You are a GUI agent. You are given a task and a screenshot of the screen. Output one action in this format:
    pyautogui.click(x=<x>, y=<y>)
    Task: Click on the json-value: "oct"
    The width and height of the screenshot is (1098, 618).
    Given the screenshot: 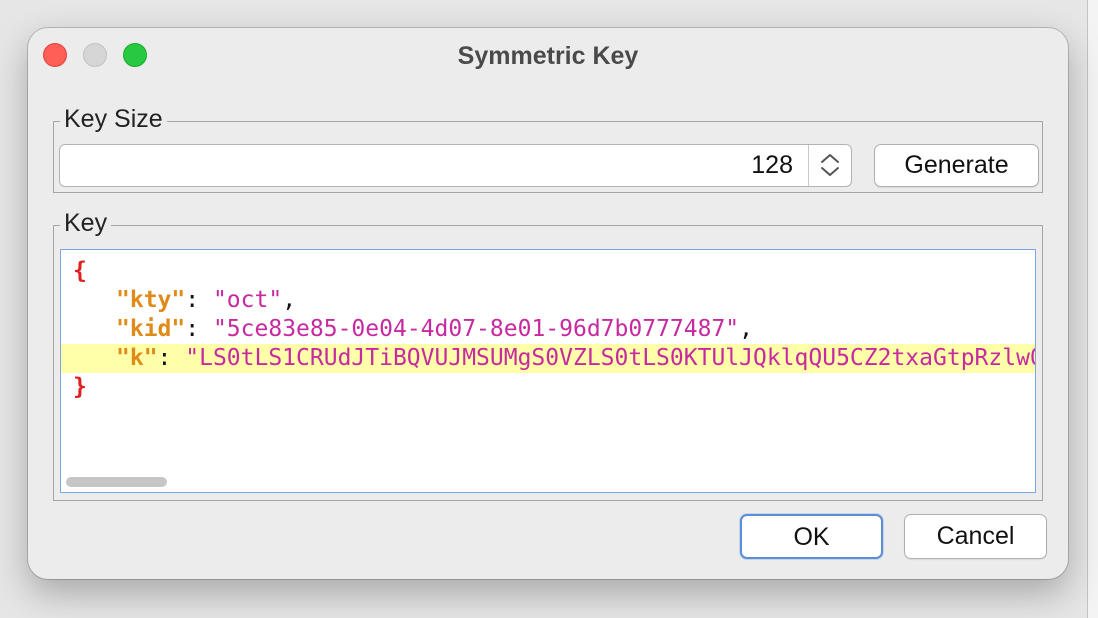 What is the action you would take?
    pyautogui.click(x=247, y=300)
    